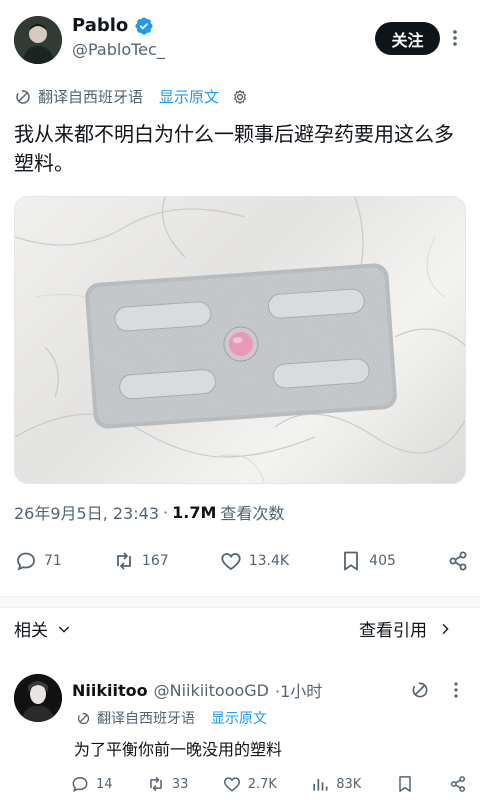 This screenshot has width=480, height=800. I want to click on author-avatar, so click(38, 40).